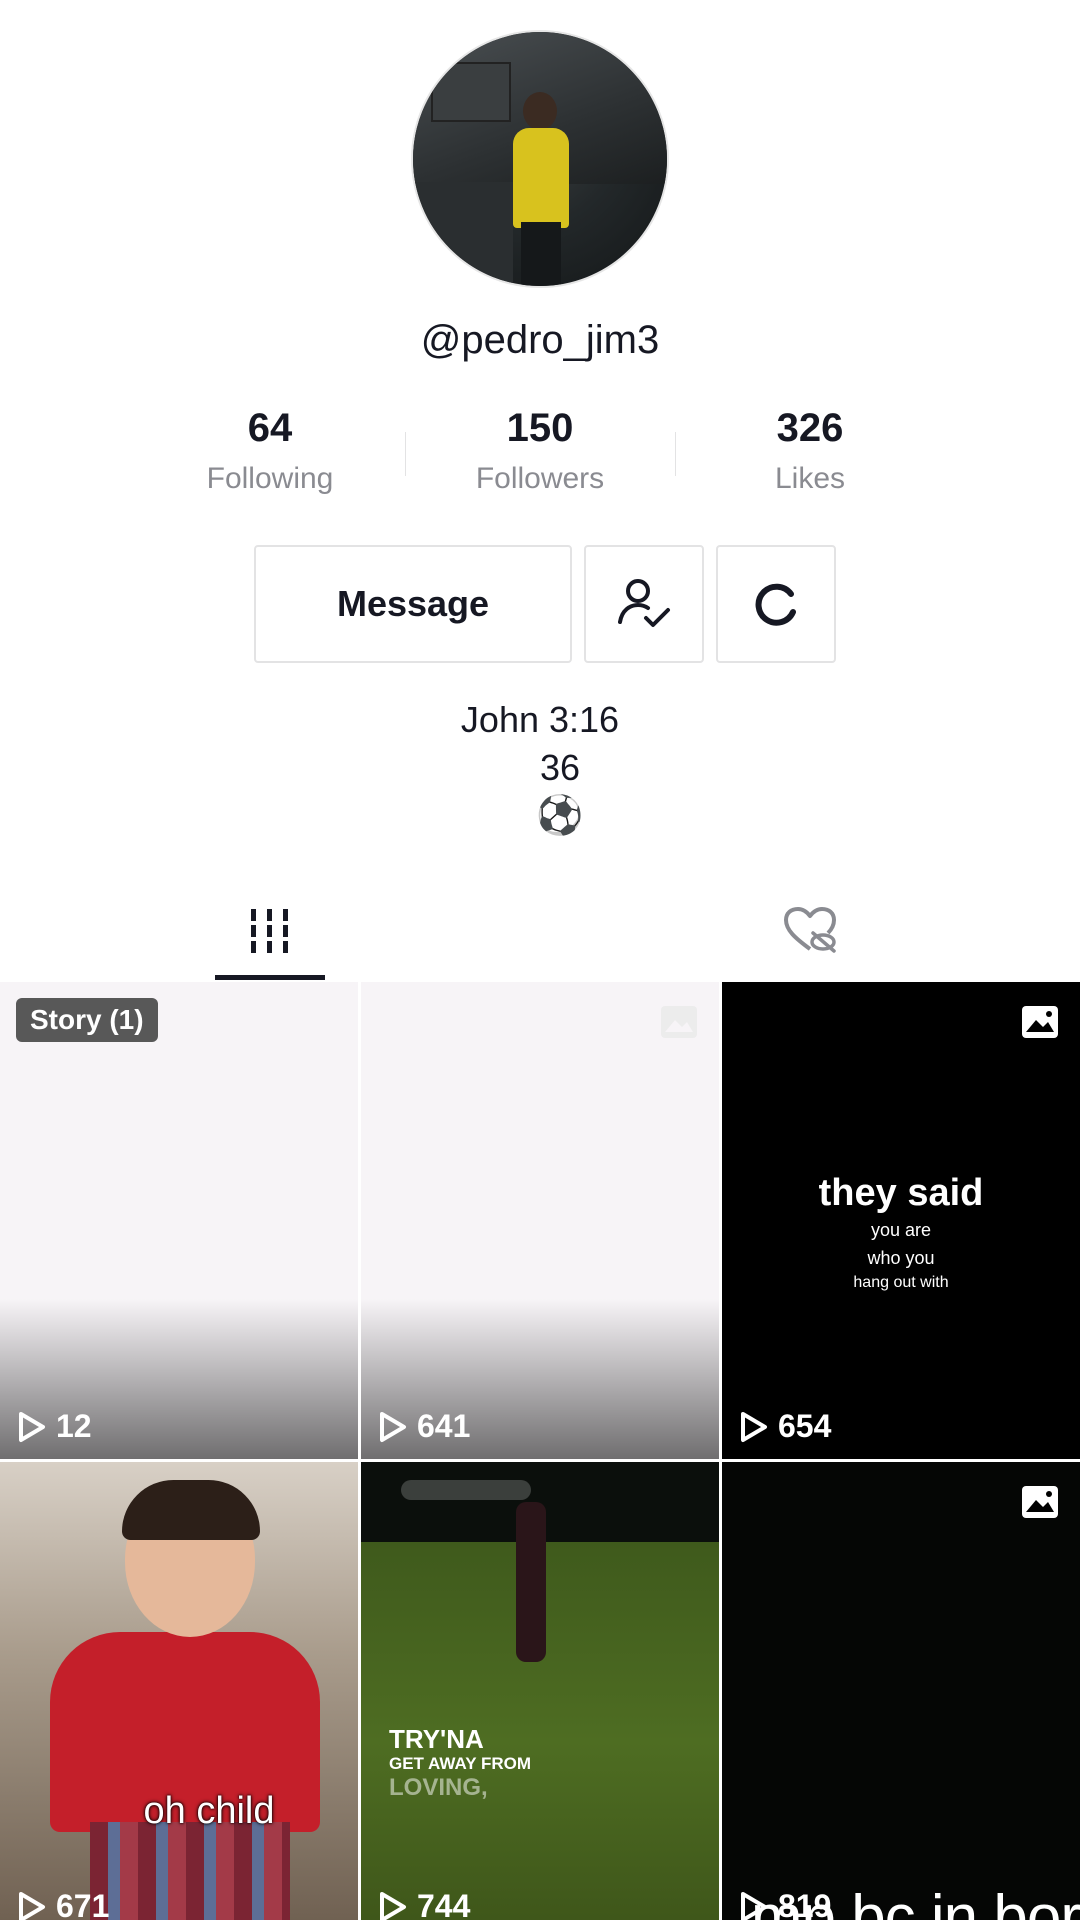  Describe the element at coordinates (540, 719) in the screenshot. I see `bio-line: John 3:16` at that location.